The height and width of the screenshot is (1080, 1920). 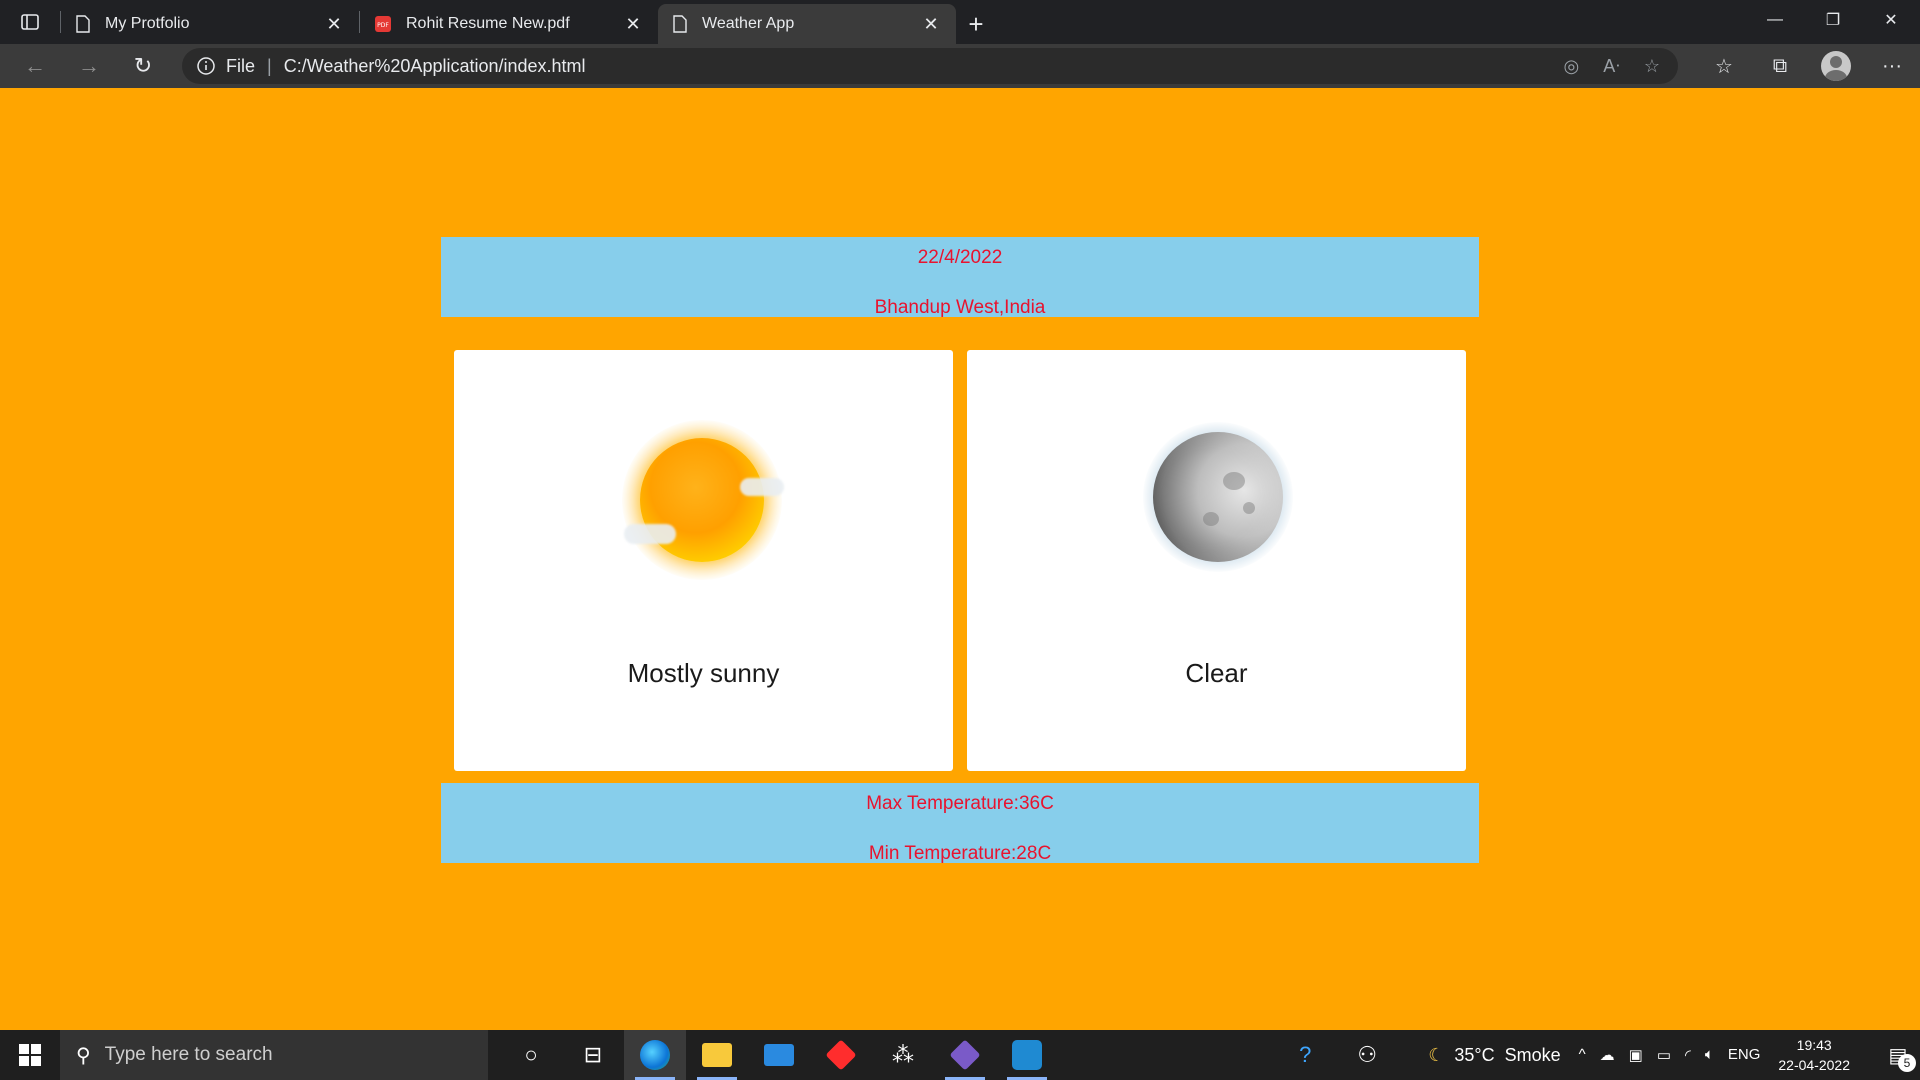 I want to click on search-icon: ⚲, so click(x=83, y=1055).